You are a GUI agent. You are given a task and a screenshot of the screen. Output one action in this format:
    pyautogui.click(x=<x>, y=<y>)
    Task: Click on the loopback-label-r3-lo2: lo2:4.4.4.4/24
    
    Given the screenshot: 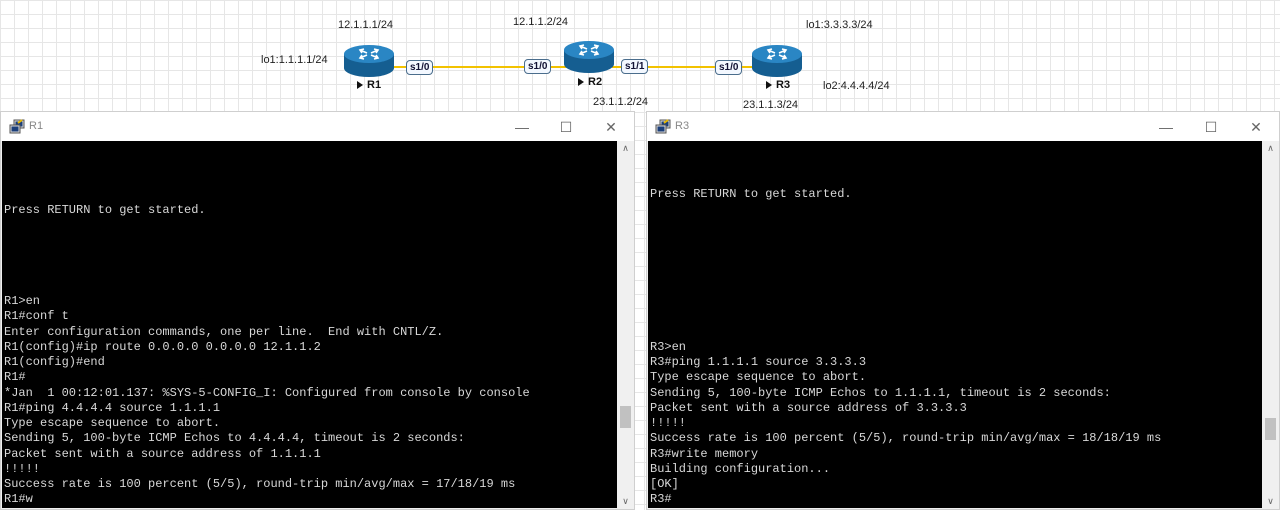 What is the action you would take?
    pyautogui.click(x=856, y=86)
    